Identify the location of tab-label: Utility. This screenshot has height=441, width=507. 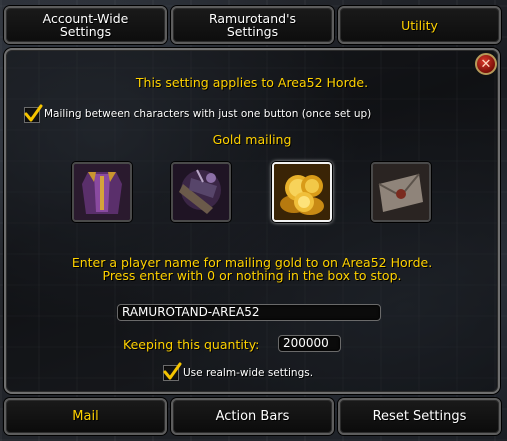
(419, 25).